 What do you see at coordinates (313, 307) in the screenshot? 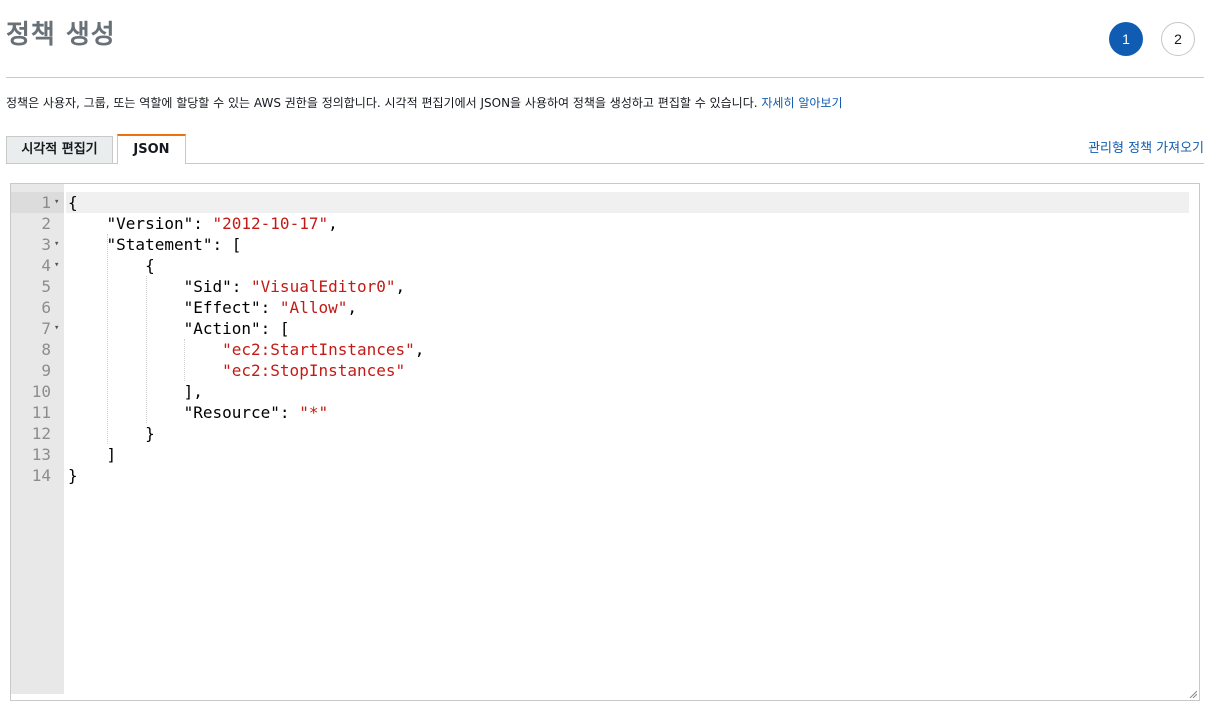
I see `json-string: "Allow"` at bounding box center [313, 307].